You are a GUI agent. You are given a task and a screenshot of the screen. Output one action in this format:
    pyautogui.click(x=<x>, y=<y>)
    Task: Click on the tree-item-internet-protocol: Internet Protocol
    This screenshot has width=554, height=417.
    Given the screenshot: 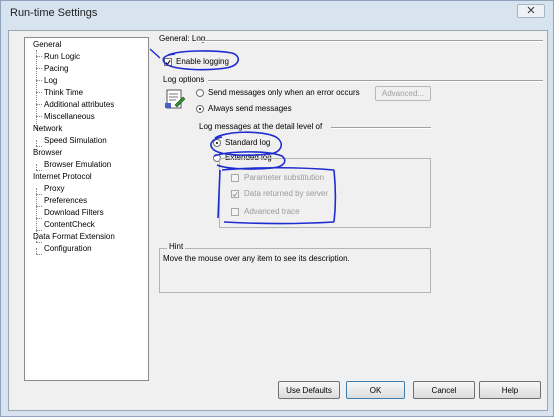 What is the action you would take?
    pyautogui.click(x=62, y=177)
    